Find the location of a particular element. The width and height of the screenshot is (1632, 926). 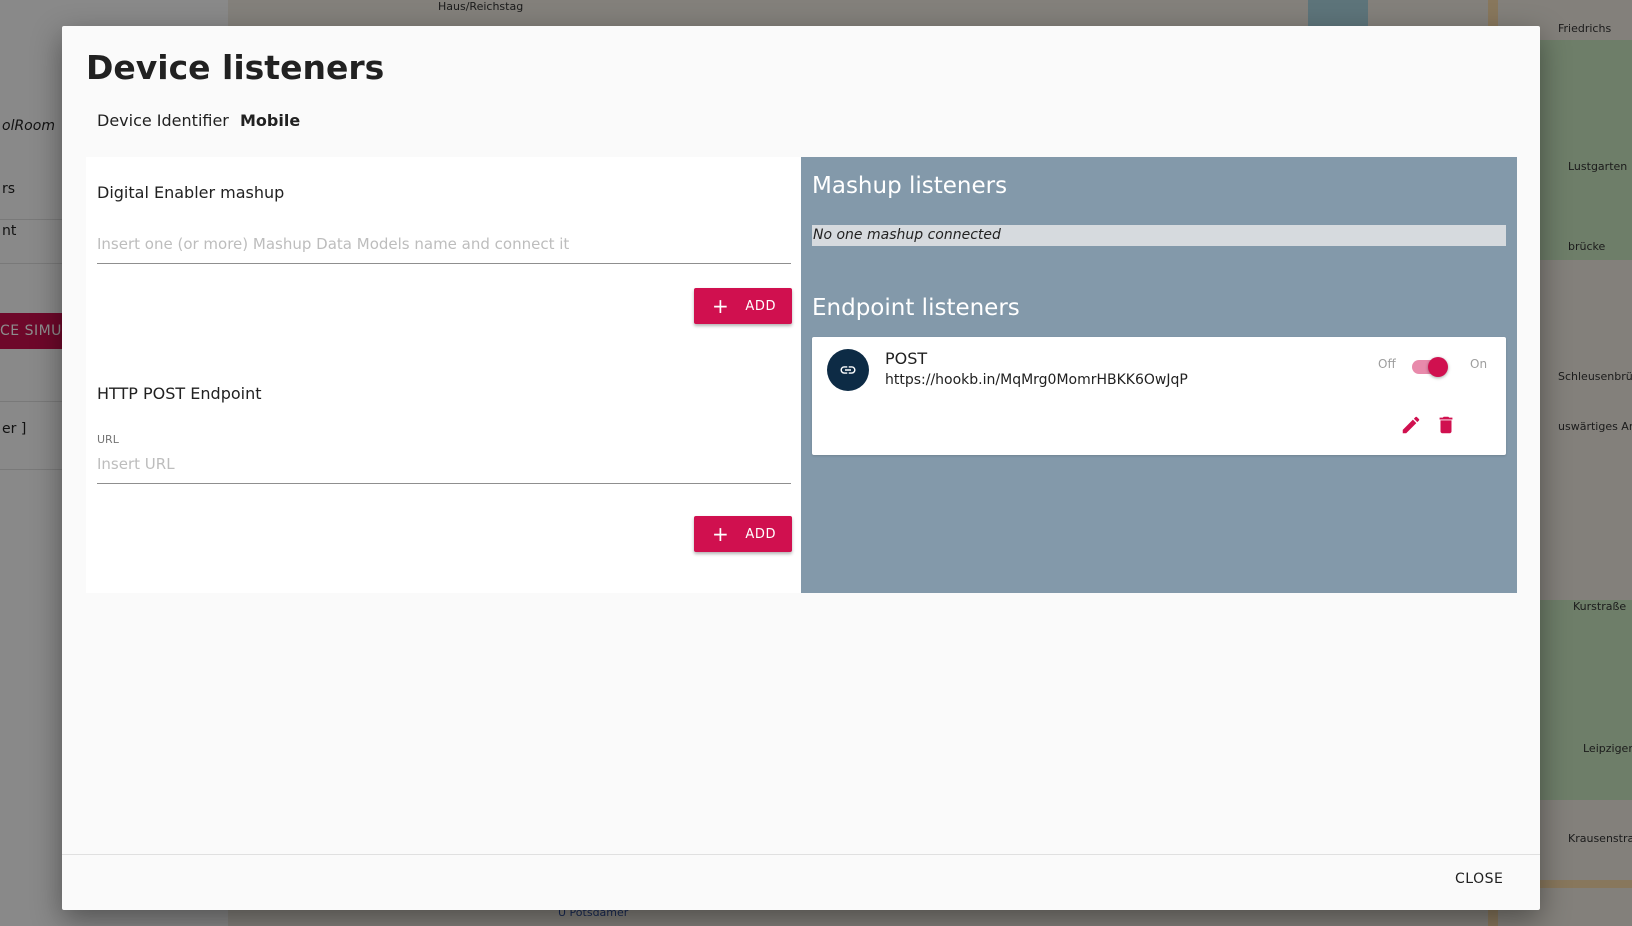

edit-endpoint-button is located at coordinates (1411, 425).